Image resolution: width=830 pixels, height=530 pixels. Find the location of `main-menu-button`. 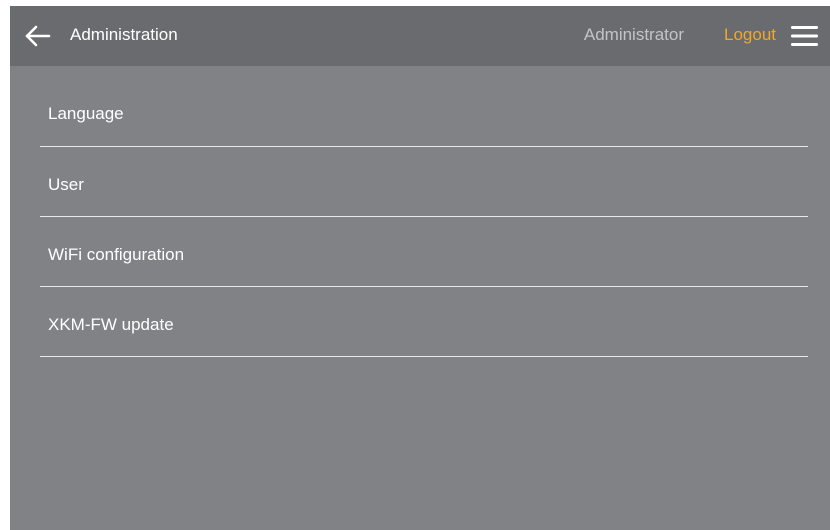

main-menu-button is located at coordinates (805, 36).